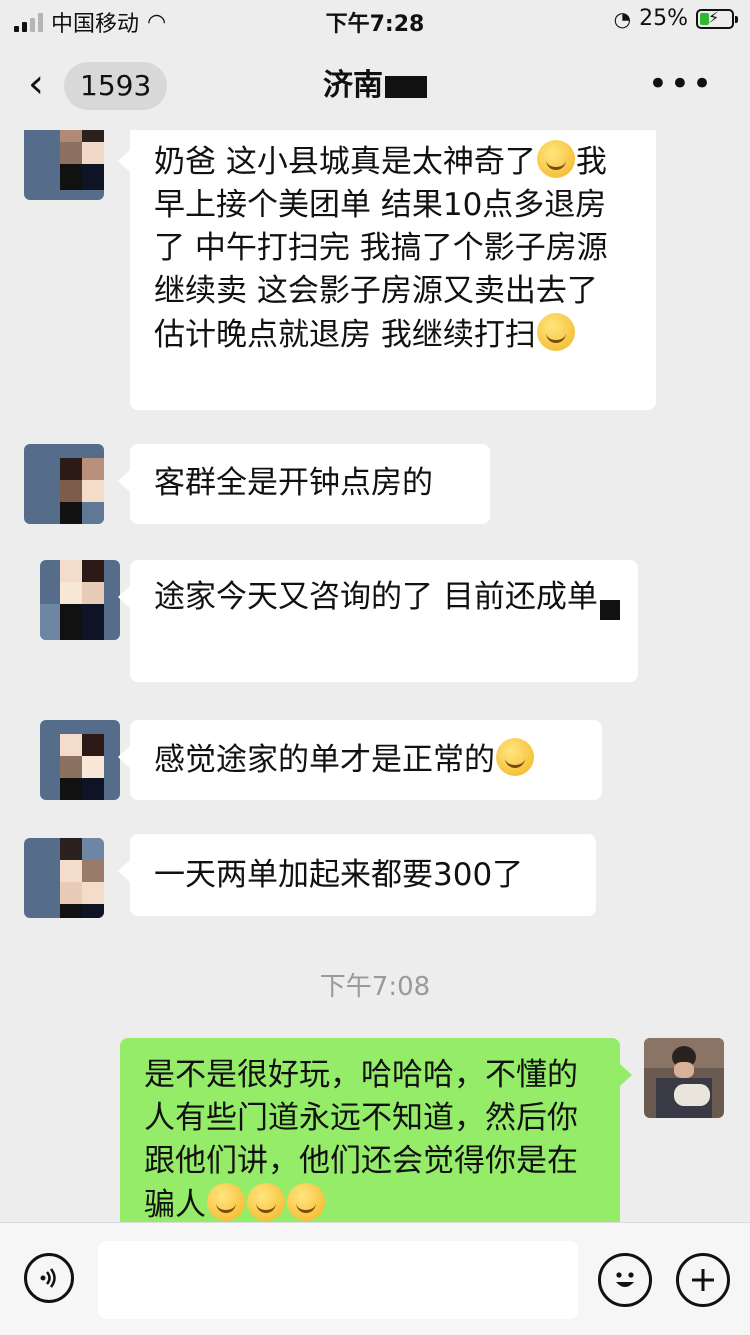 The height and width of the screenshot is (1335, 750). I want to click on voice-input-icon, so click(49, 1278).